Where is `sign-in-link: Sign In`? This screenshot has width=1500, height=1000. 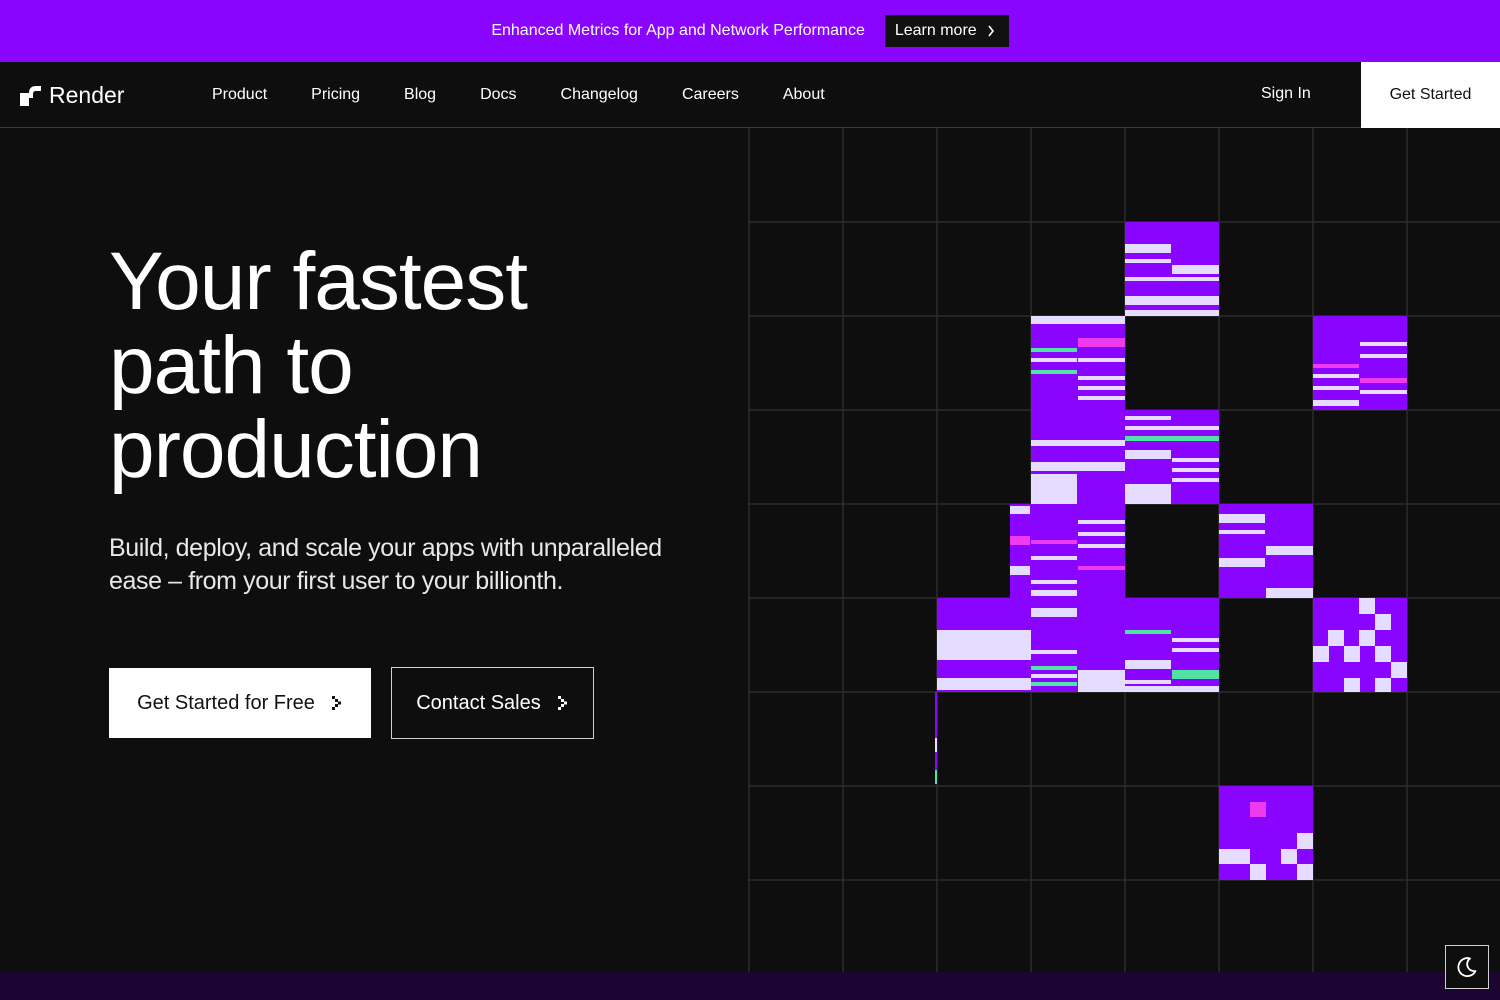 sign-in-link: Sign In is located at coordinates (1286, 94).